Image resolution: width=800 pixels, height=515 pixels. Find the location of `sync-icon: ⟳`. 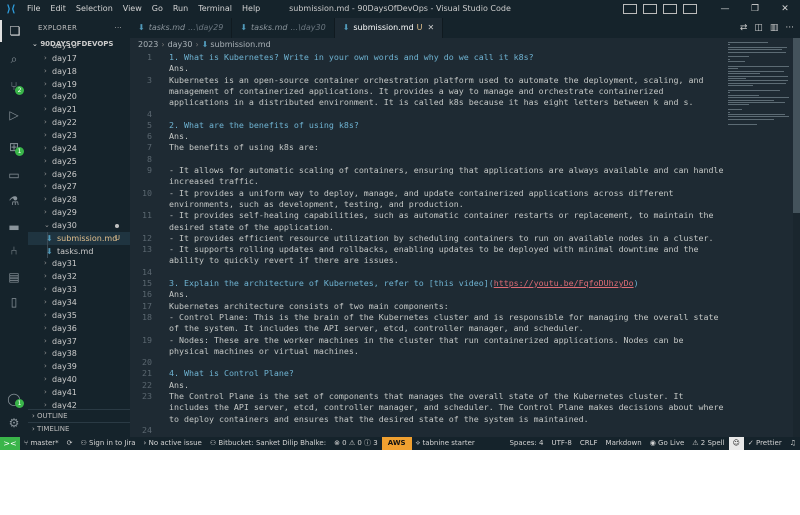

sync-icon: ⟳ is located at coordinates (70, 443).